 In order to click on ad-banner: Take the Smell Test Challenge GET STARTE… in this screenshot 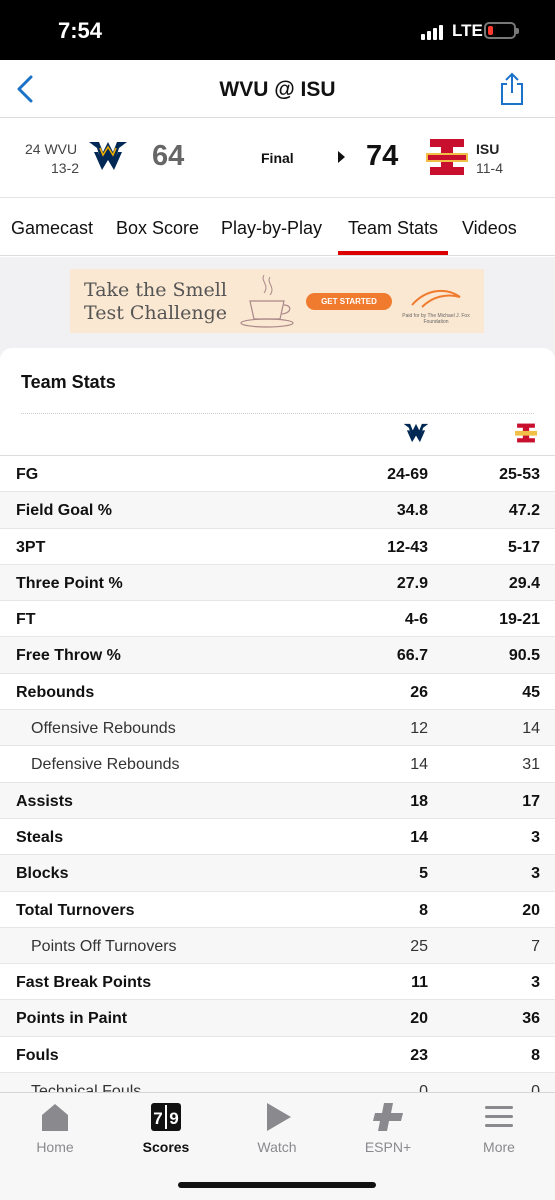, I will do `click(277, 301)`.